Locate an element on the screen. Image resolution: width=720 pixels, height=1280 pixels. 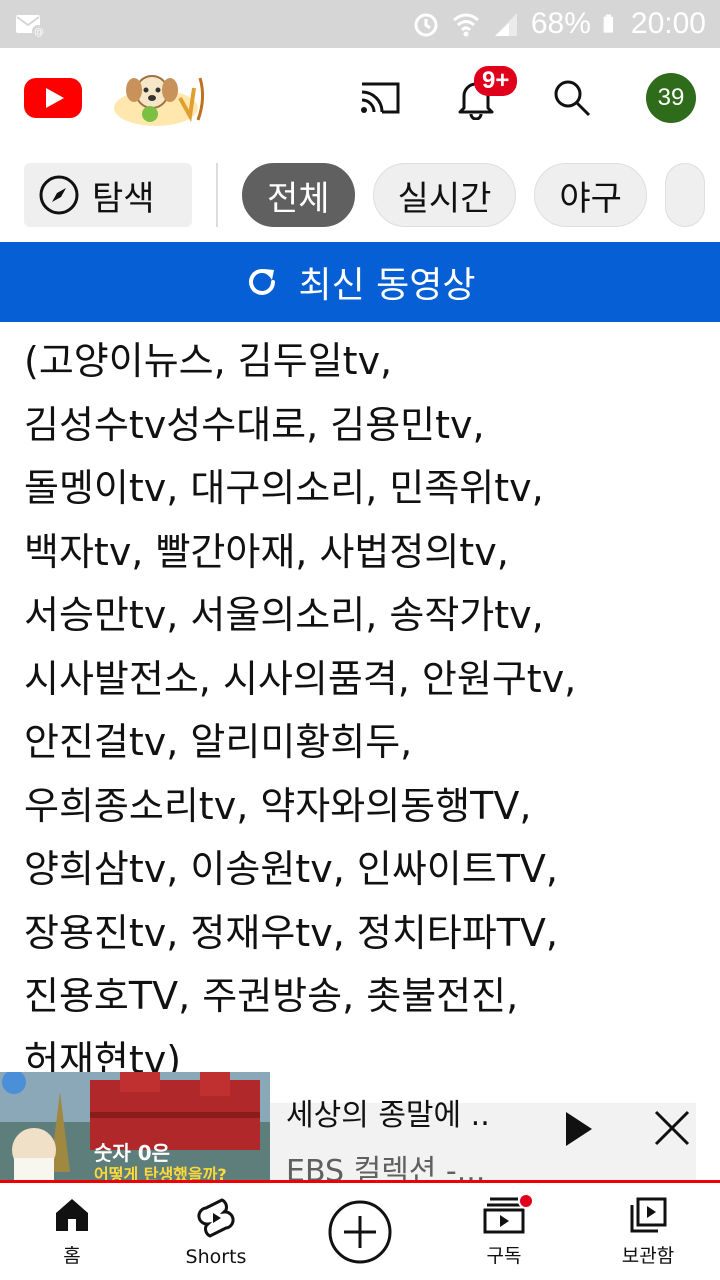
category-chips-bar: 탐색 전체 실시간 야구 is located at coordinates (360, 195).